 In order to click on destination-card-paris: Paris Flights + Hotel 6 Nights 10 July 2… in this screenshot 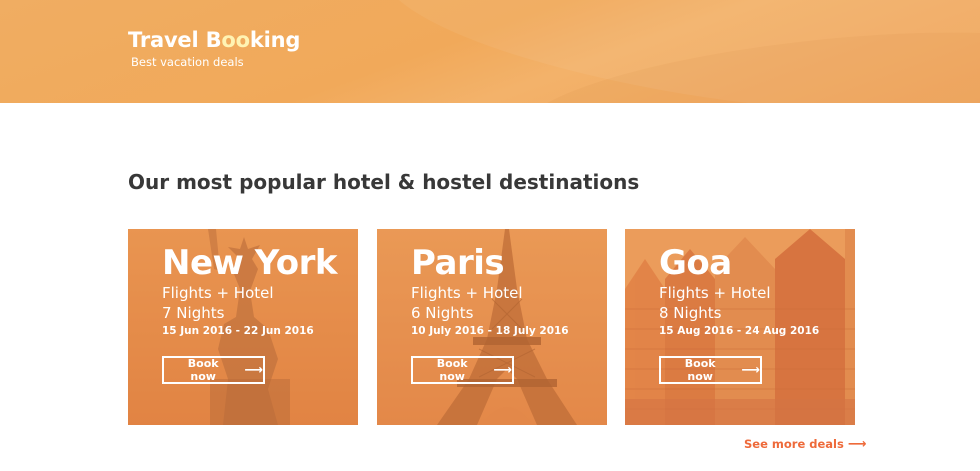, I will do `click(492, 327)`.